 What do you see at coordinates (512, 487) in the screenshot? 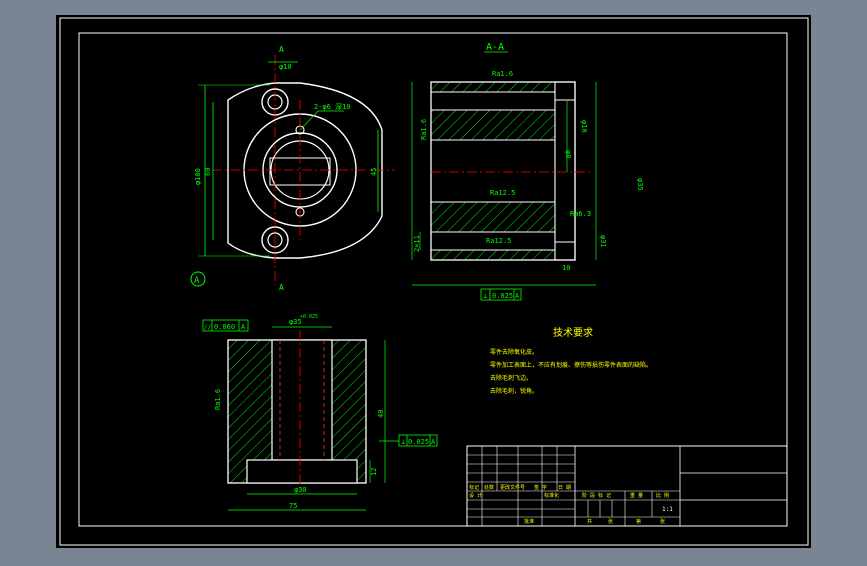
I see `svg-text: 更改文件号` at bounding box center [512, 487].